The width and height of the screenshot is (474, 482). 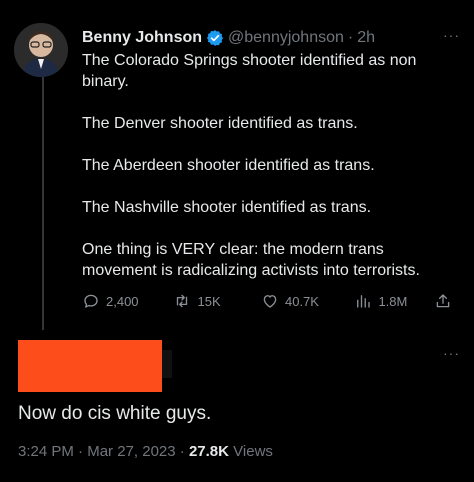 I want to click on repost-count: 15K, so click(x=209, y=301).